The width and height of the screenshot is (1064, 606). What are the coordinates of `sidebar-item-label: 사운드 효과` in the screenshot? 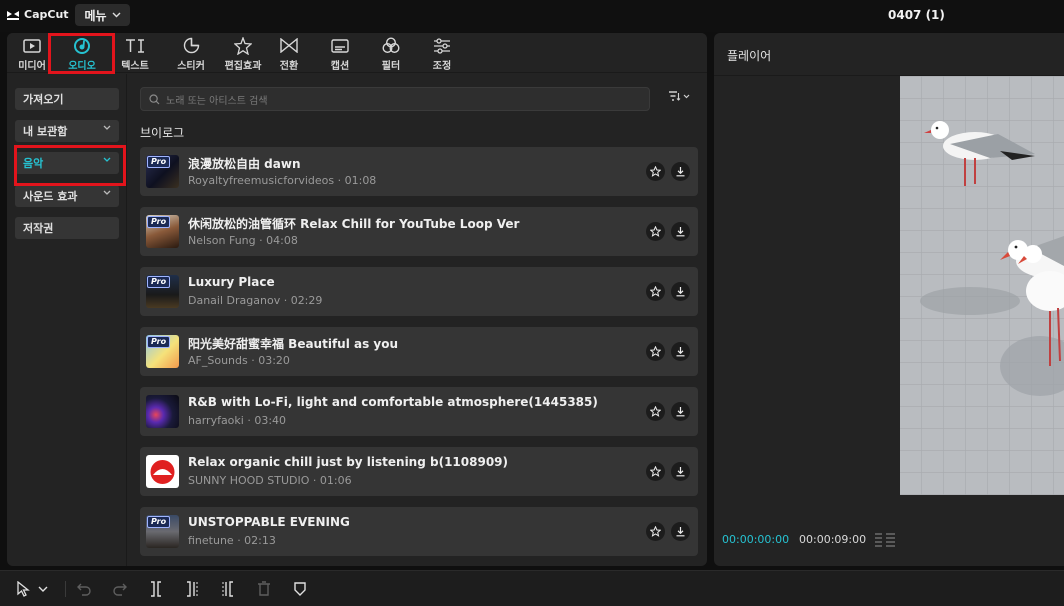 It's located at (50, 196).